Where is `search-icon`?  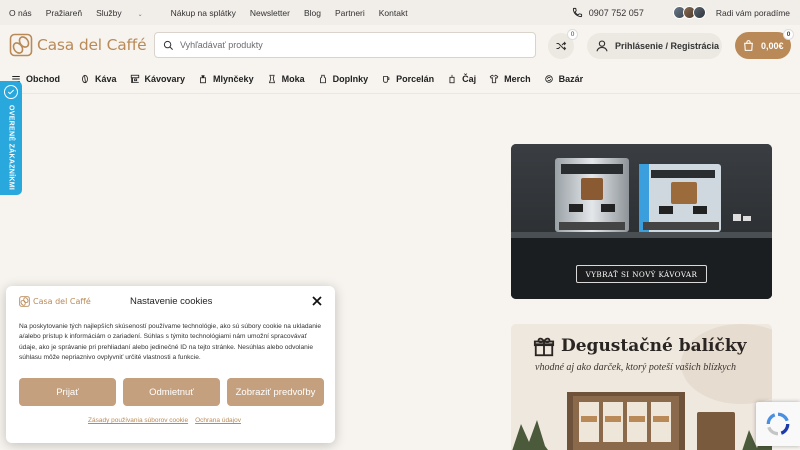 search-icon is located at coordinates (168, 45).